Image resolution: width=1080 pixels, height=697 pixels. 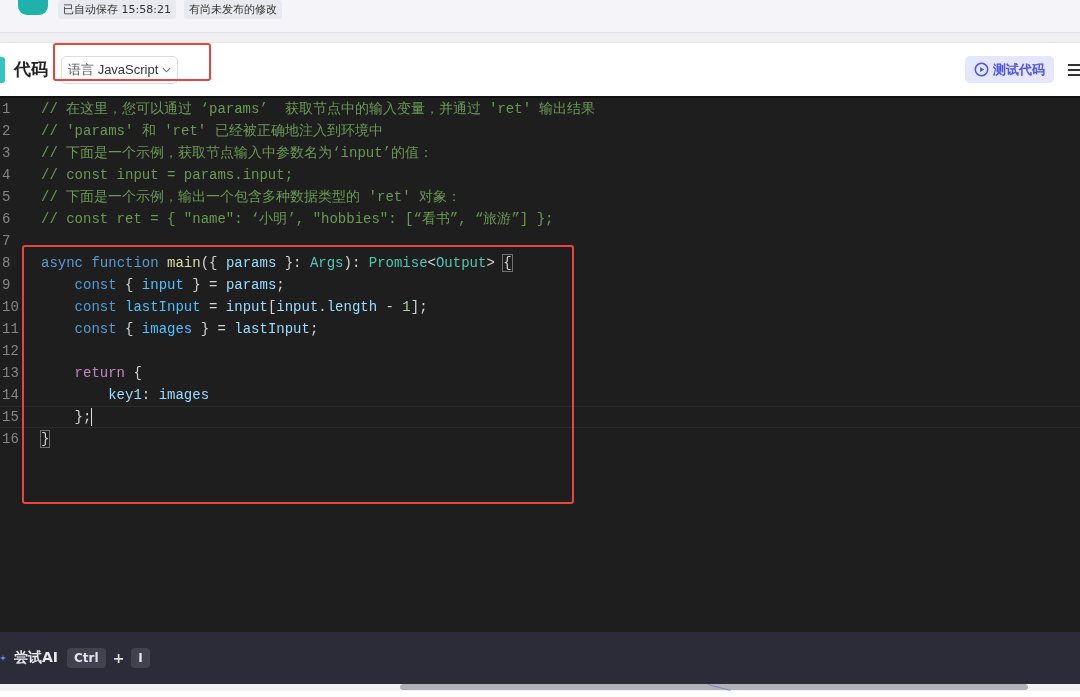 What do you see at coordinates (9, 307) in the screenshot?
I see `line-number: 10` at bounding box center [9, 307].